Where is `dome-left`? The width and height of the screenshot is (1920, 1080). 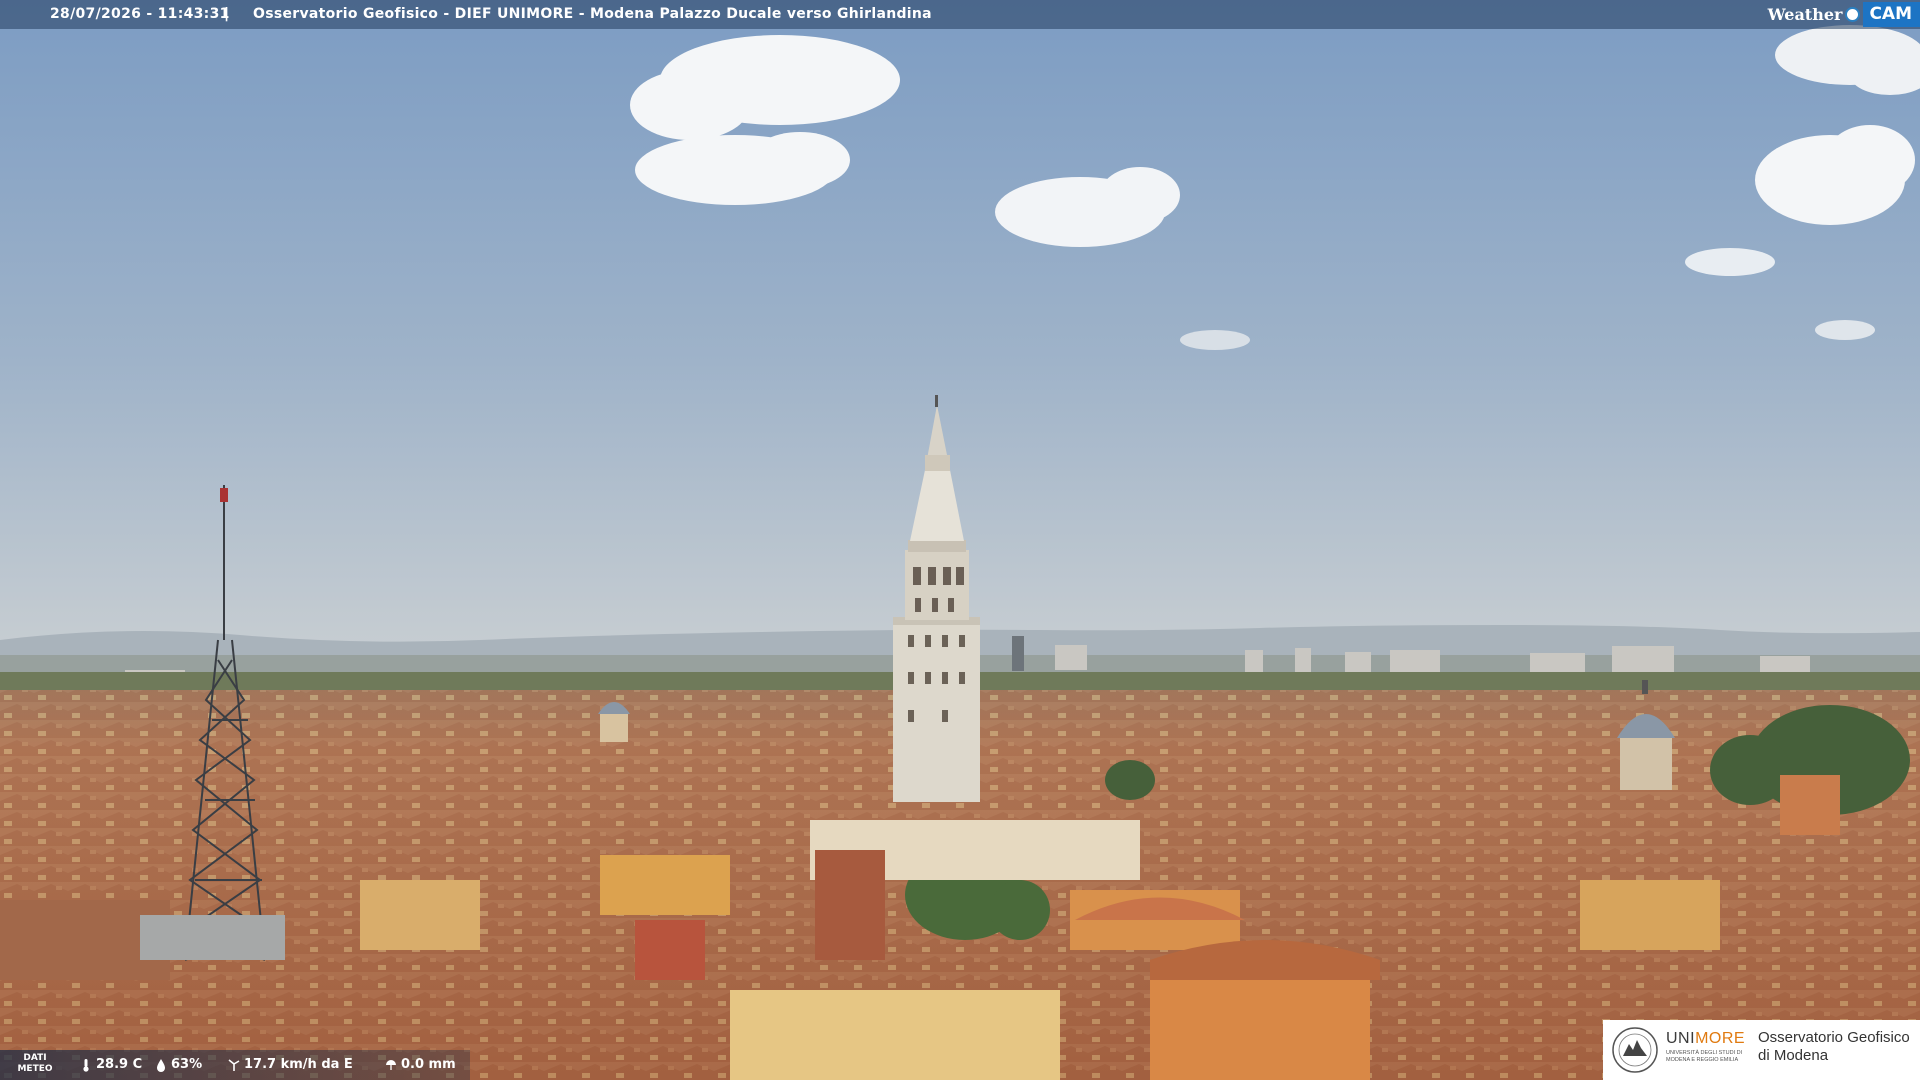
dome-left is located at coordinates (614, 722).